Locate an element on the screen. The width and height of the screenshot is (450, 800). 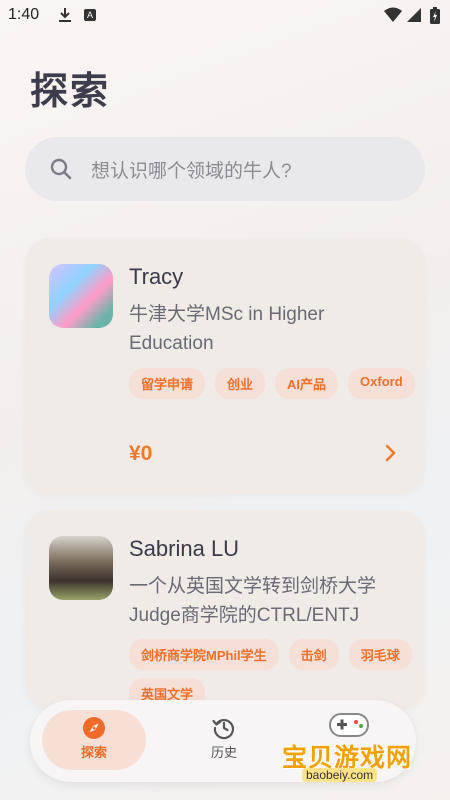
nav-item-explore: 探索 is located at coordinates (94, 740).